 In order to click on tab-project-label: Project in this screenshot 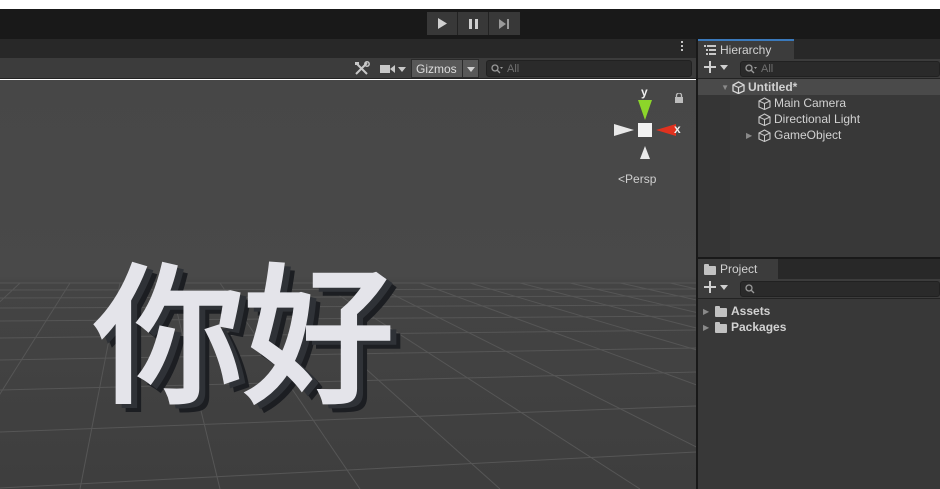, I will do `click(739, 269)`.